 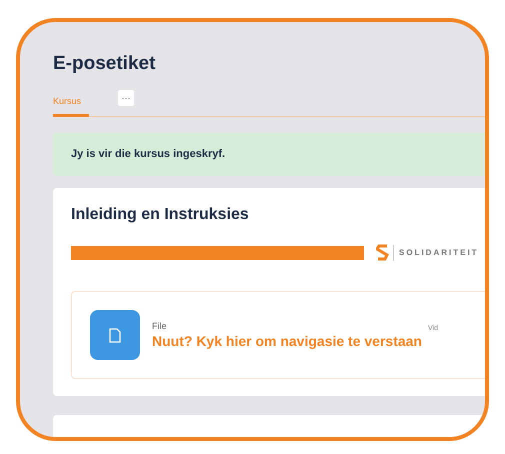 I want to click on more-button: ···, so click(x=126, y=98).